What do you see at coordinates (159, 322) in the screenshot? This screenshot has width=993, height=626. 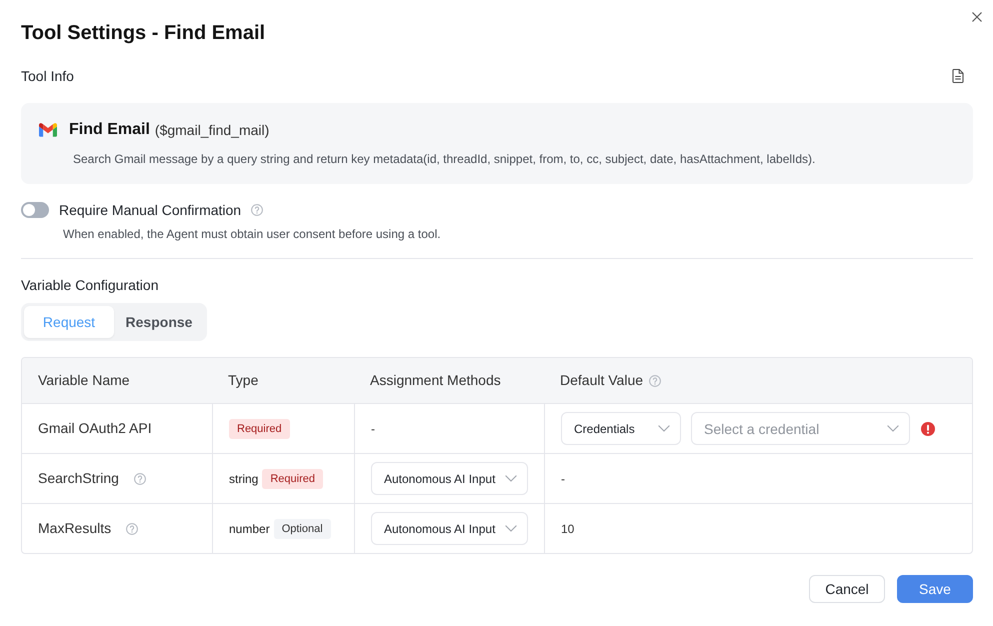 I see `tab: Response` at bounding box center [159, 322].